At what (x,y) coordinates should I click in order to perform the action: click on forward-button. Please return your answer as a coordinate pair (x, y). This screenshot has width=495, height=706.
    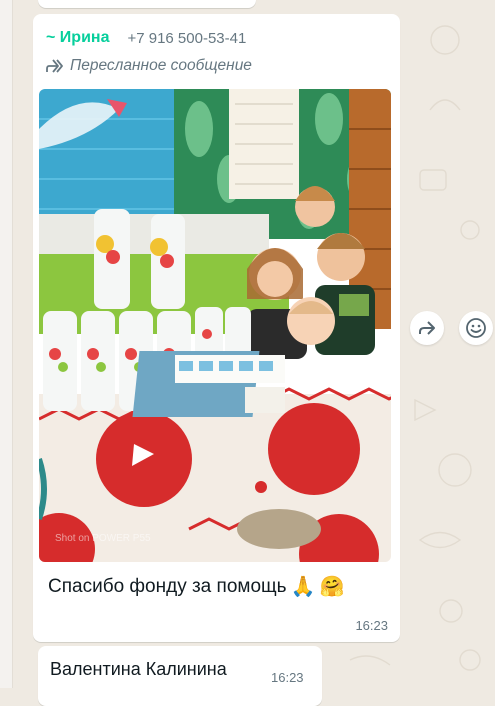
    Looking at the image, I should click on (427, 328).